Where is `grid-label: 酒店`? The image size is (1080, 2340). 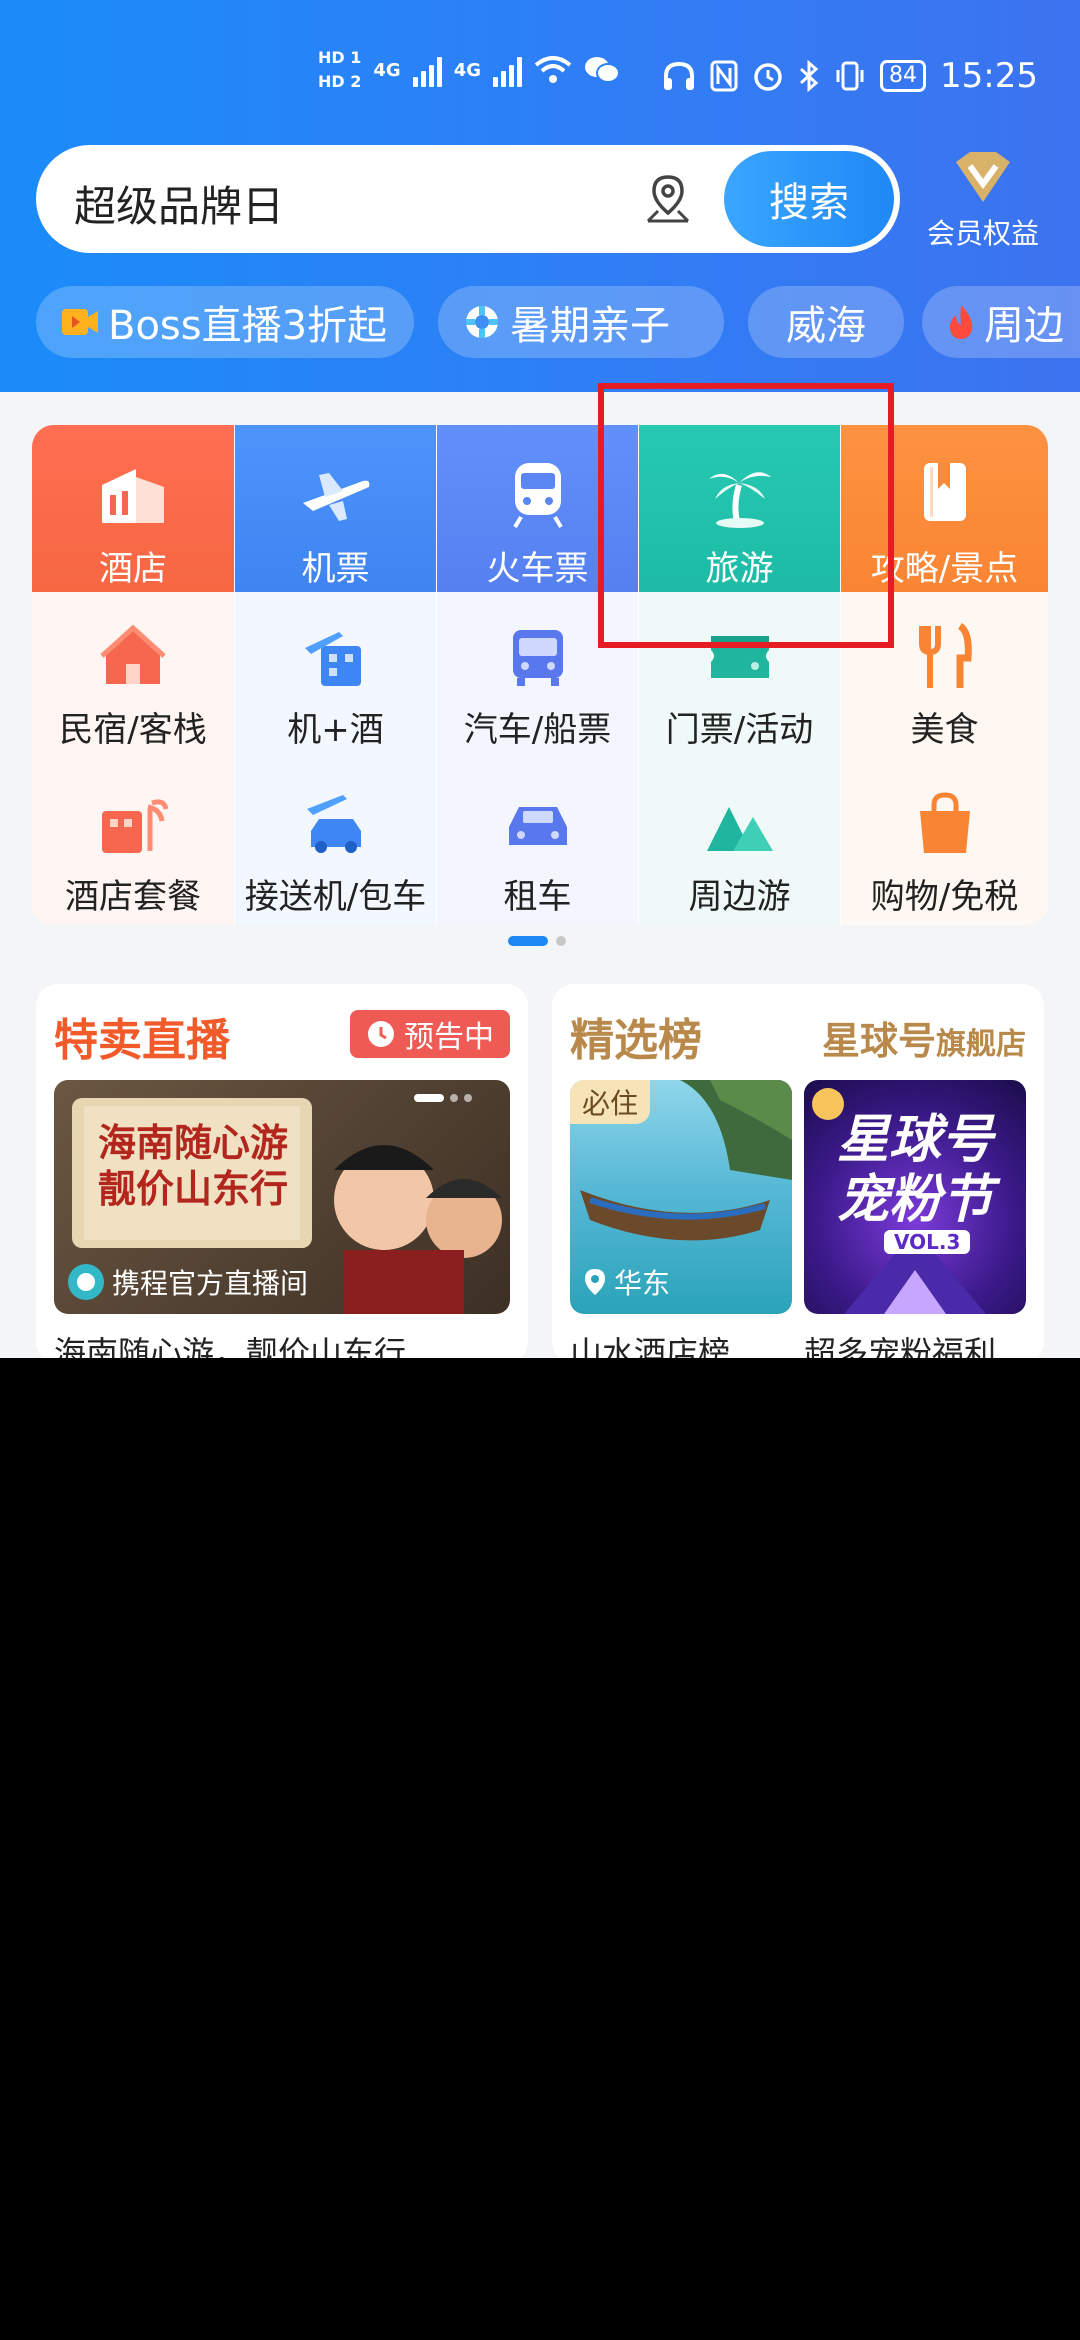
grid-label: 酒店 is located at coordinates (133, 569).